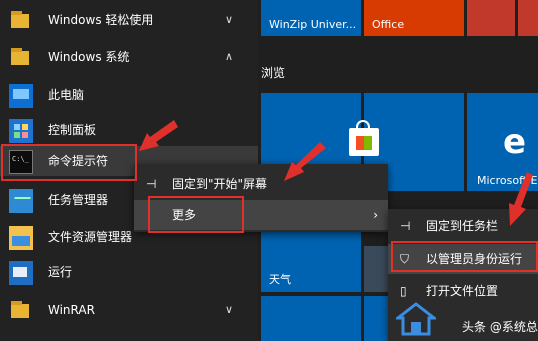  I want to click on menu-item-label: 固定到任务栏, so click(462, 226).